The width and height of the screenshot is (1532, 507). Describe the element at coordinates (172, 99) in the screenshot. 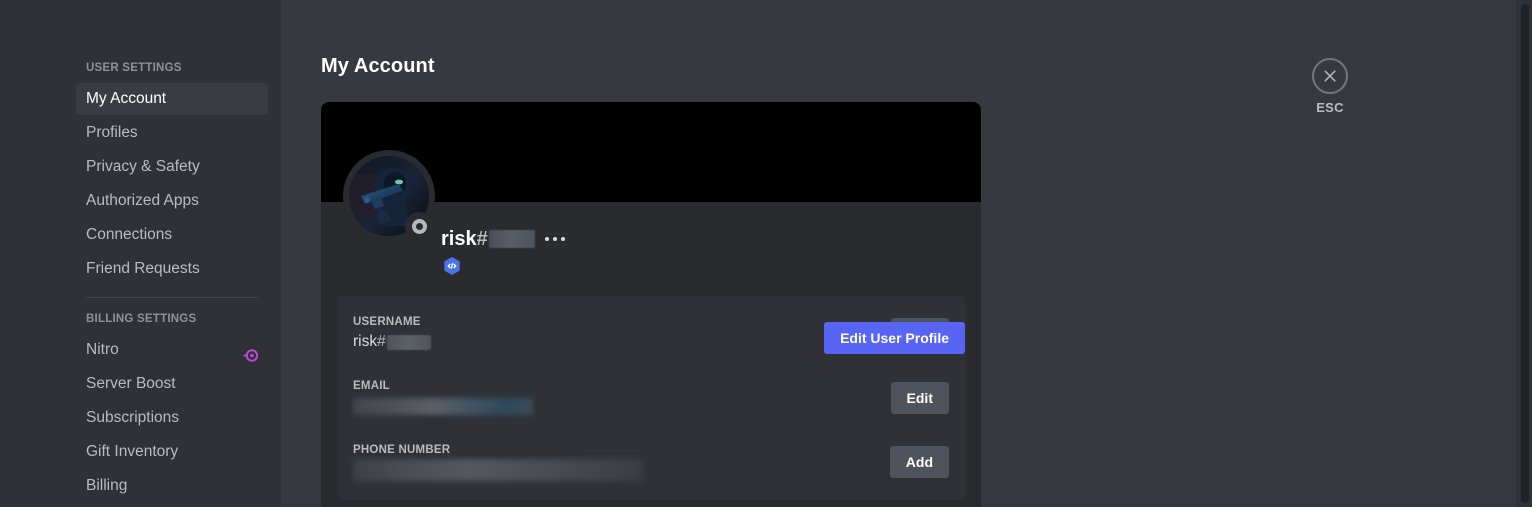

I see `sidebar-item-my-account: My Account` at that location.